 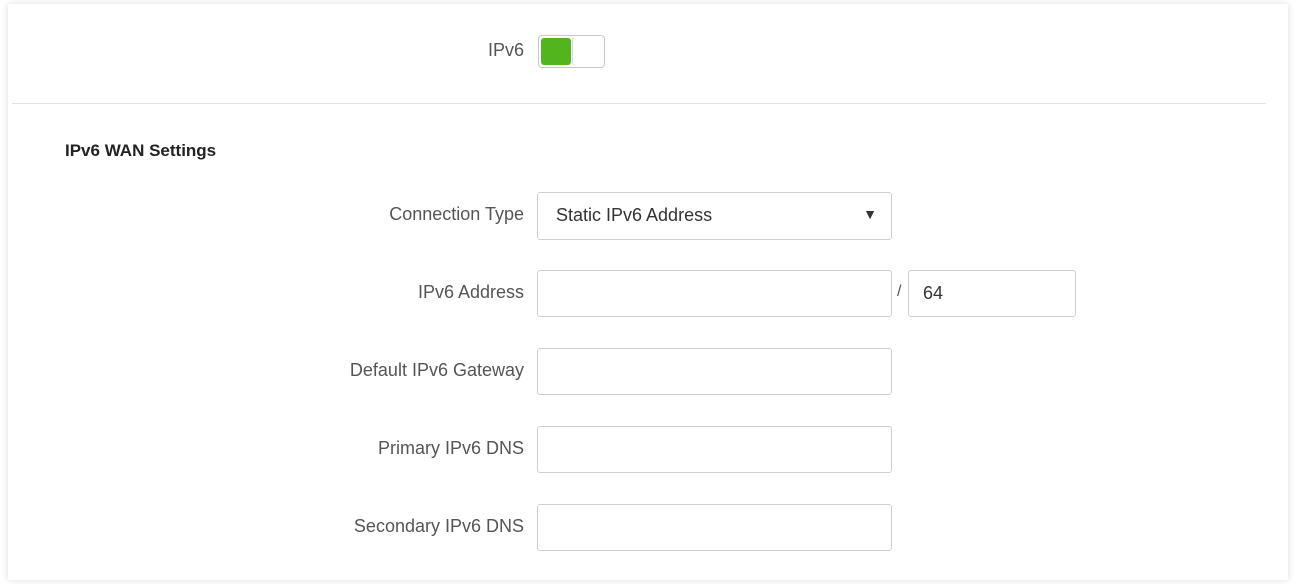 What do you see at coordinates (505, 50) in the screenshot?
I see `ipv6-toggle-label: IPv6` at bounding box center [505, 50].